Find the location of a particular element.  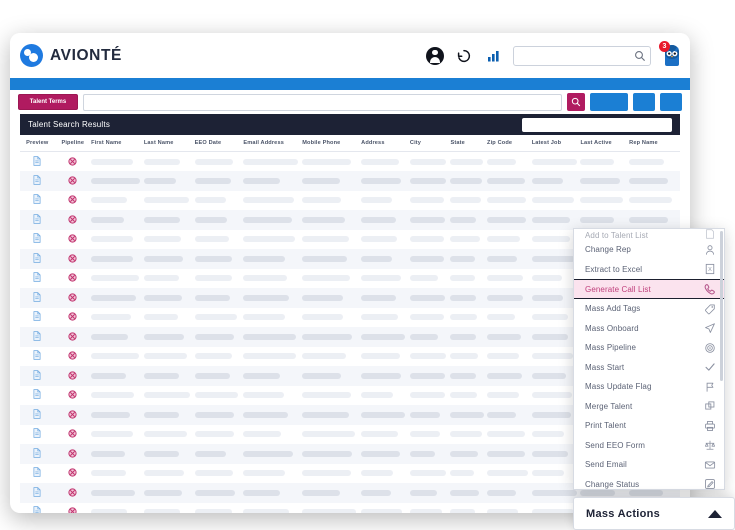

menu-item-mass-start: Mass Start is located at coordinates (649, 368).